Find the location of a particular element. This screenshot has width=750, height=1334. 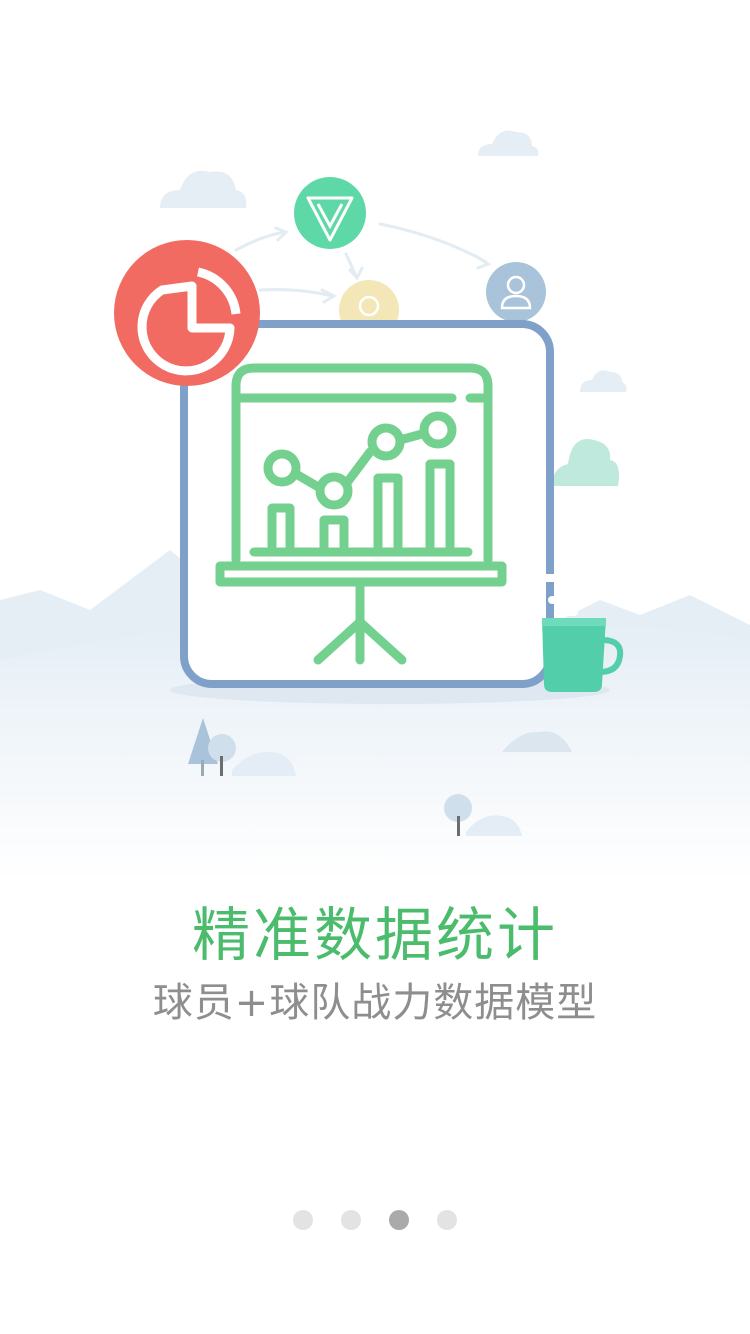

feature-subtitle: 球员+球队战力数据模型 is located at coordinates (375, 1003).